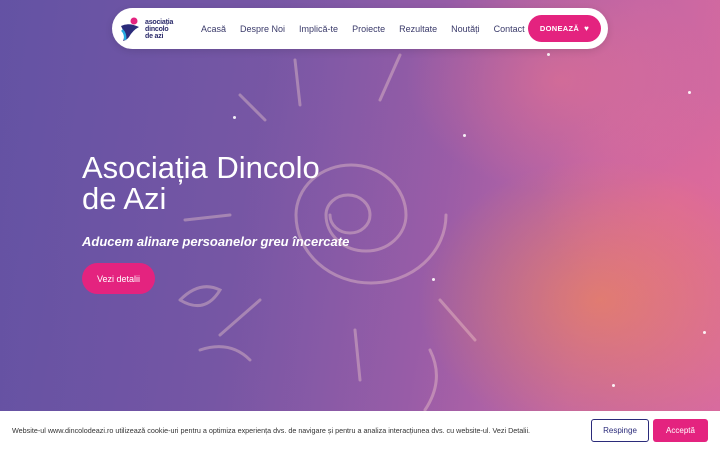  I want to click on logo-line: asociația, so click(159, 22).